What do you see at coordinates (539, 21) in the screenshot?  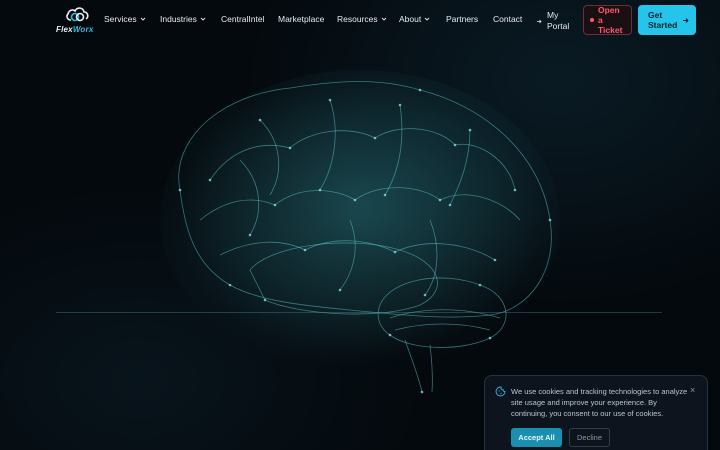 I see `login-arrow-icon` at bounding box center [539, 21].